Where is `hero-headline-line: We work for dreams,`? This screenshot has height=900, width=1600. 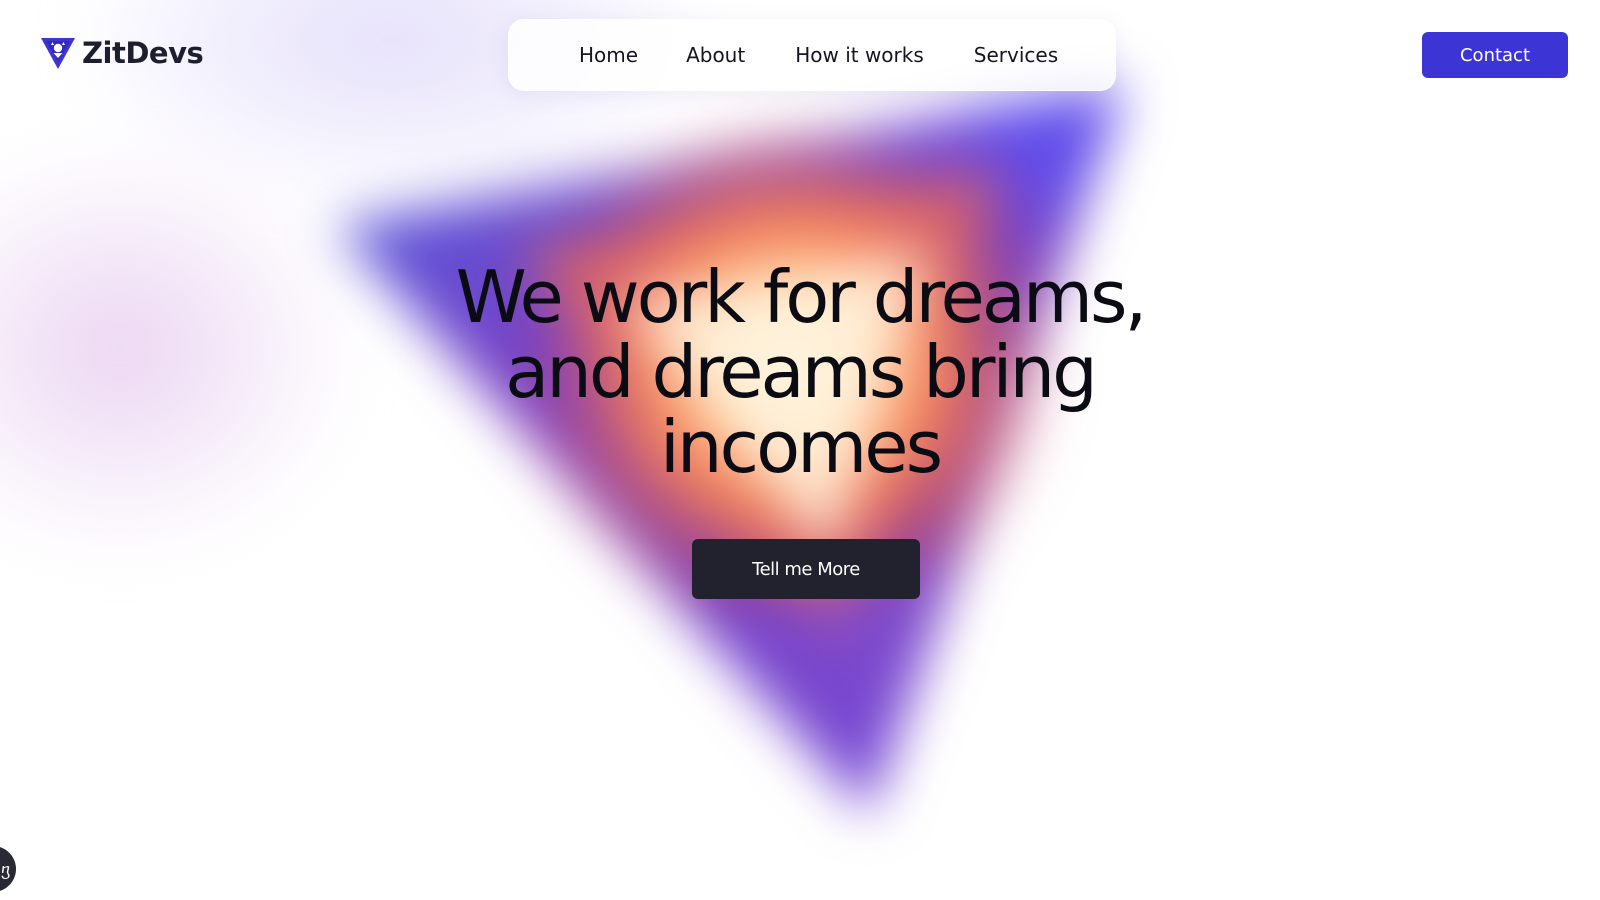
hero-headline-line: We work for dreams, is located at coordinates (801, 297).